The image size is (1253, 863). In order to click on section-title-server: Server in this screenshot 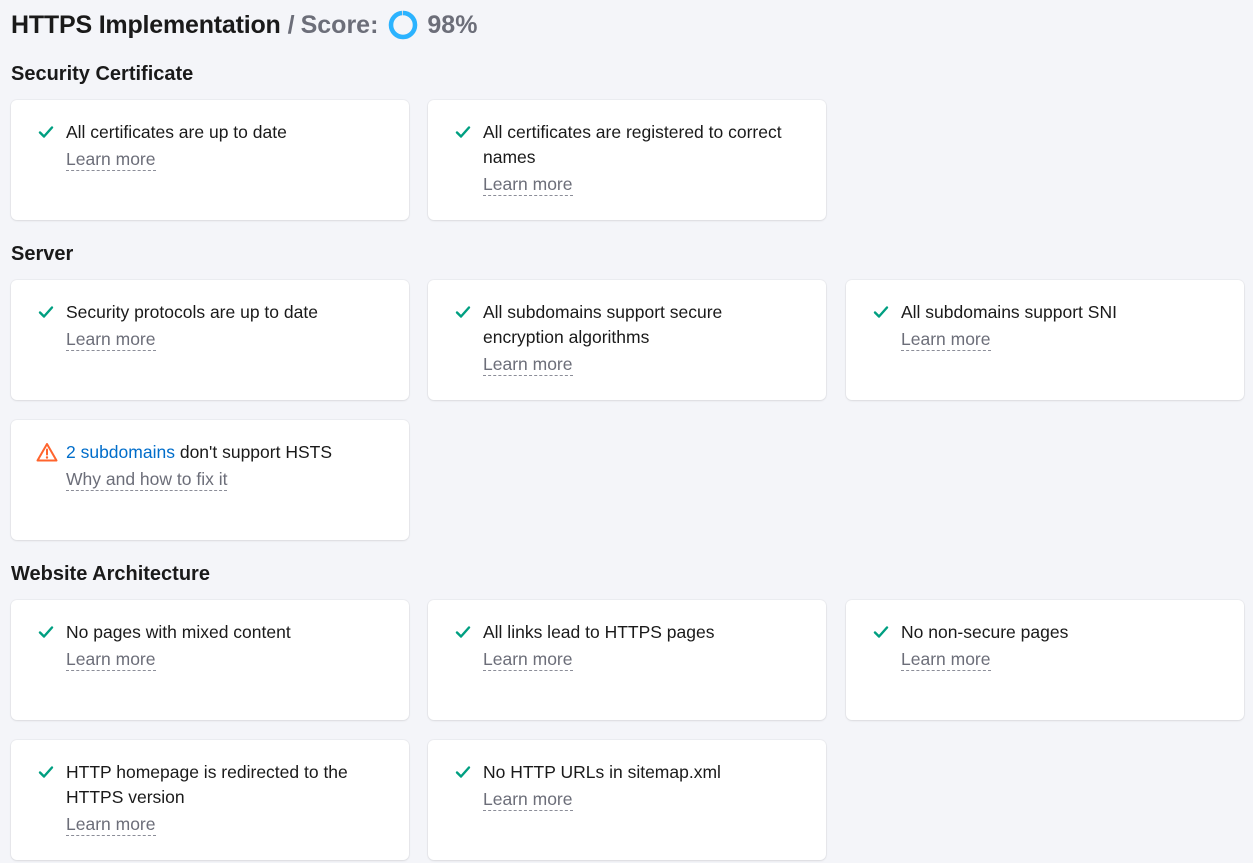, I will do `click(42, 254)`.